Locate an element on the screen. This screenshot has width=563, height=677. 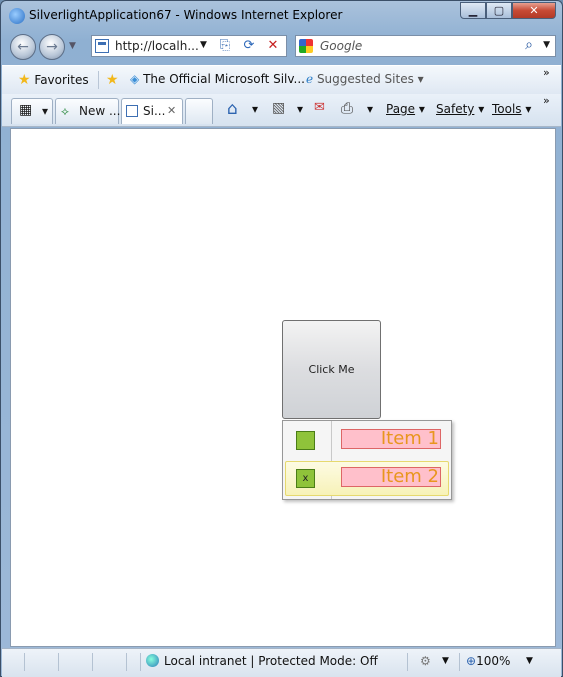
web-slice-icon: ◈ is located at coordinates (135, 79).